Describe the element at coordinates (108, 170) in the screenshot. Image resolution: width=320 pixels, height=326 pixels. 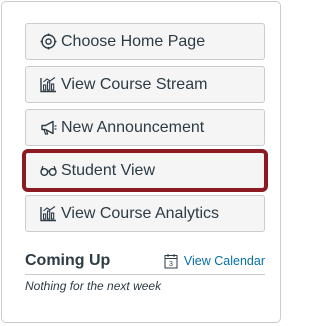
I see `student-view-label: Student View` at that location.